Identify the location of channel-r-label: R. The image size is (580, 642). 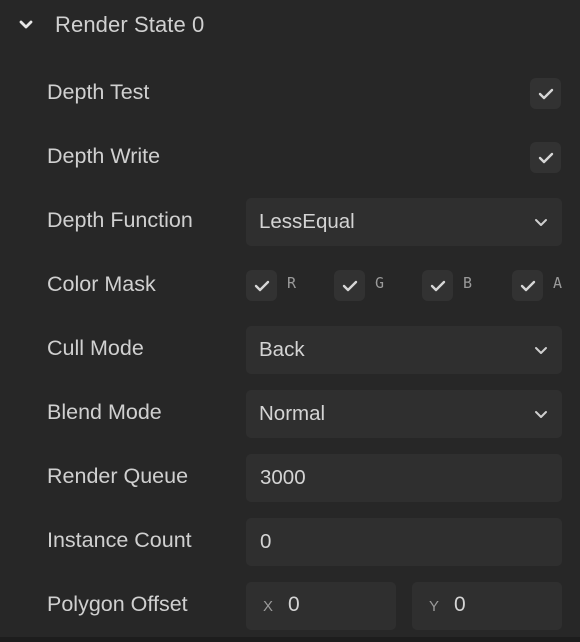
(292, 283).